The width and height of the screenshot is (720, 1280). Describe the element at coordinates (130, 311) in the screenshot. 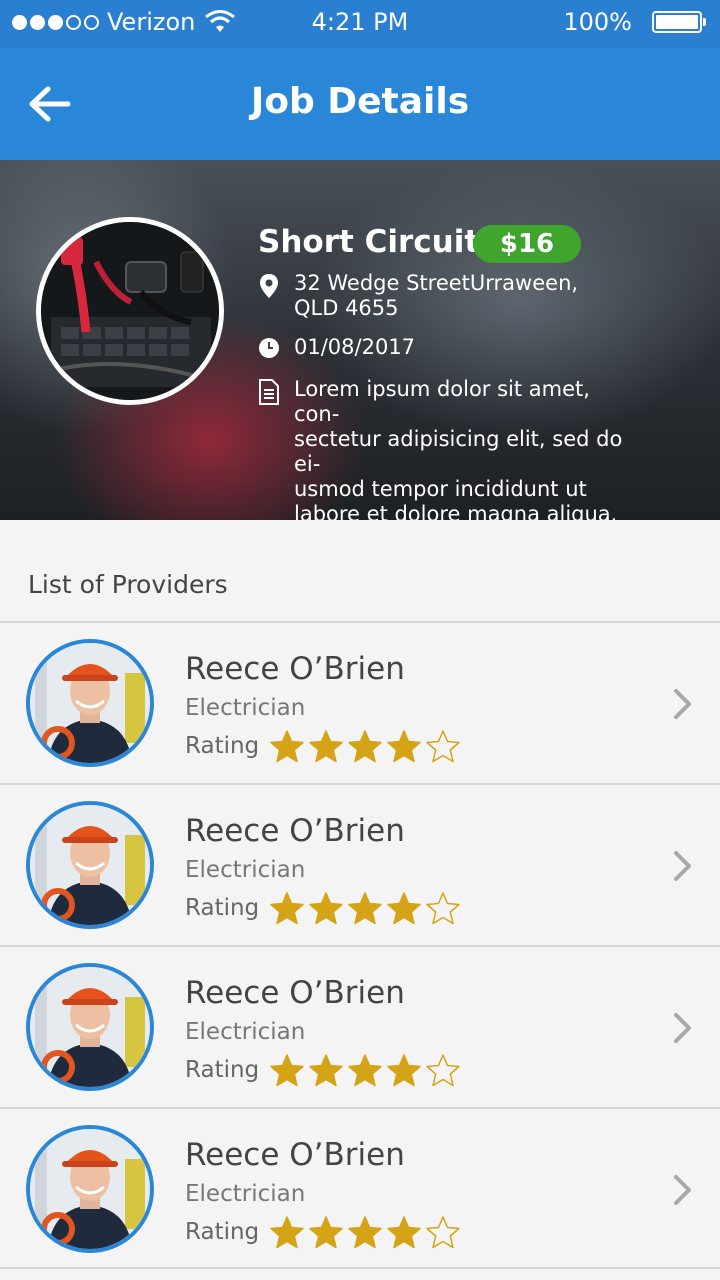

I see `job-photo` at that location.